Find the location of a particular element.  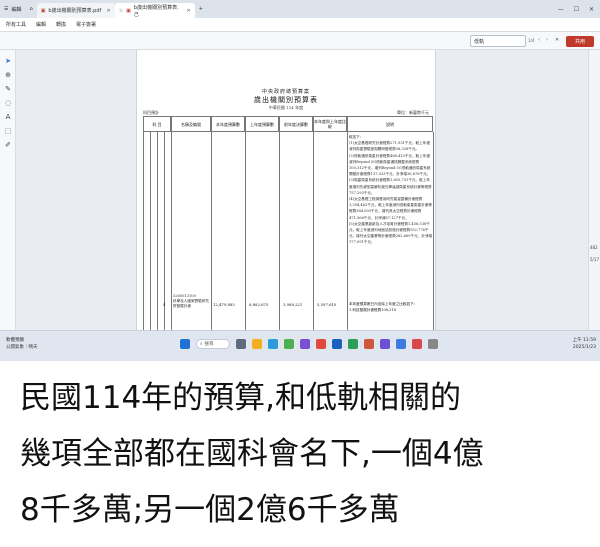

ppt-icon is located at coordinates (369, 344).